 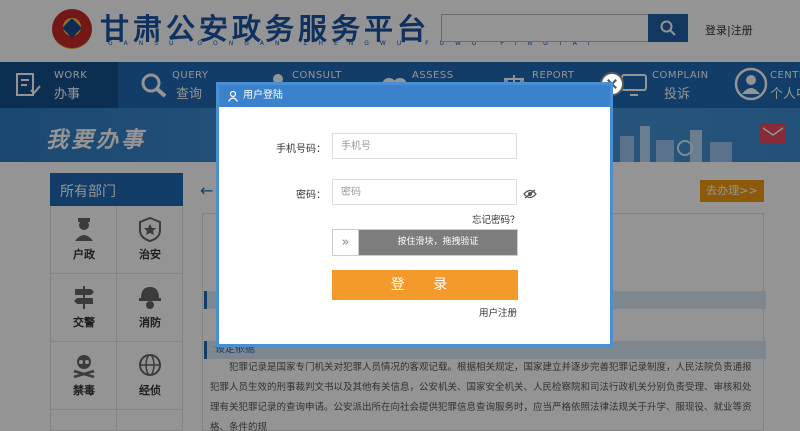 What do you see at coordinates (414, 96) in the screenshot?
I see `modal-header: 用户登陆` at bounding box center [414, 96].